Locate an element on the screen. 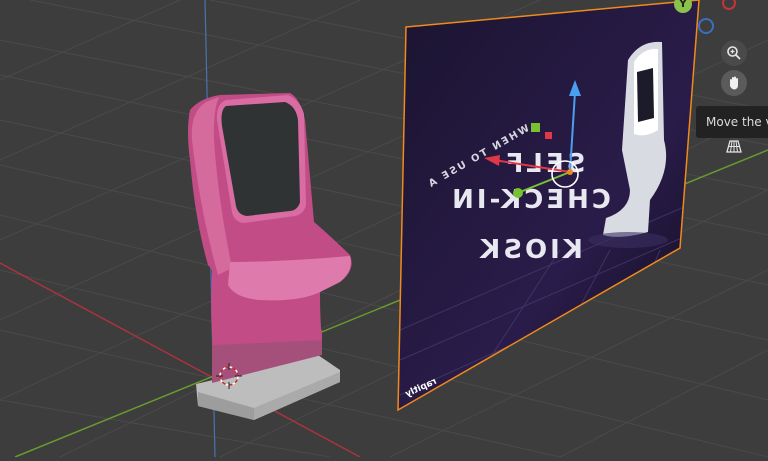  toggle-perspective-button is located at coordinates (734, 146).